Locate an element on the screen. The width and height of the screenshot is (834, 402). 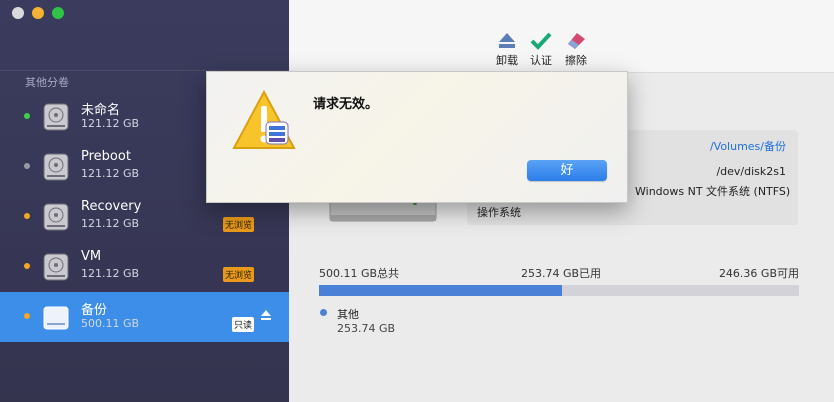
volume-name: 备份 is located at coordinates (94, 310).